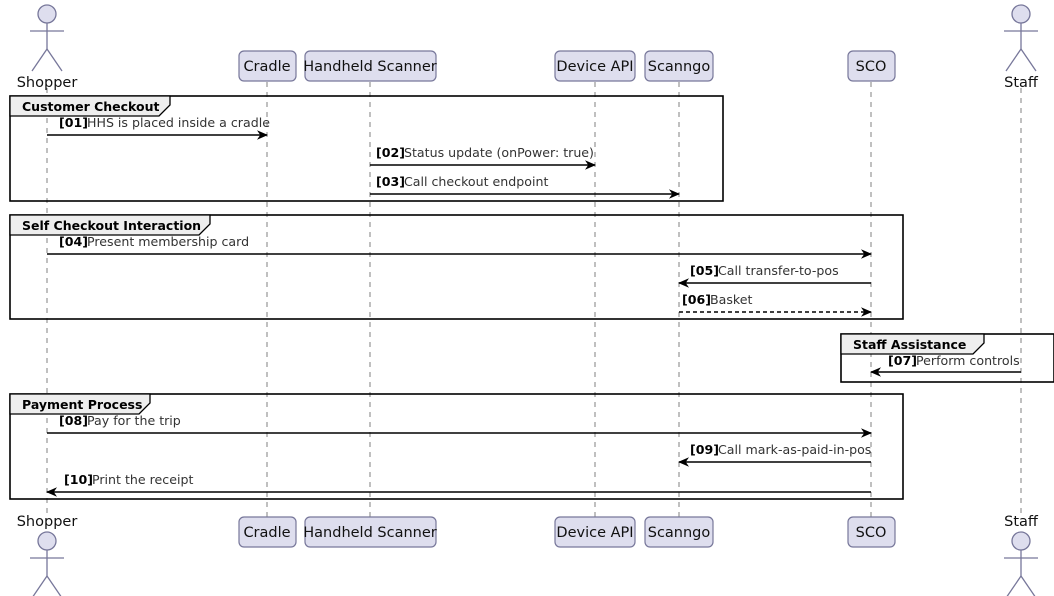  What do you see at coordinates (1028, 585) in the screenshot?
I see `actor-bottom-leg-right-staff` at bounding box center [1028, 585].